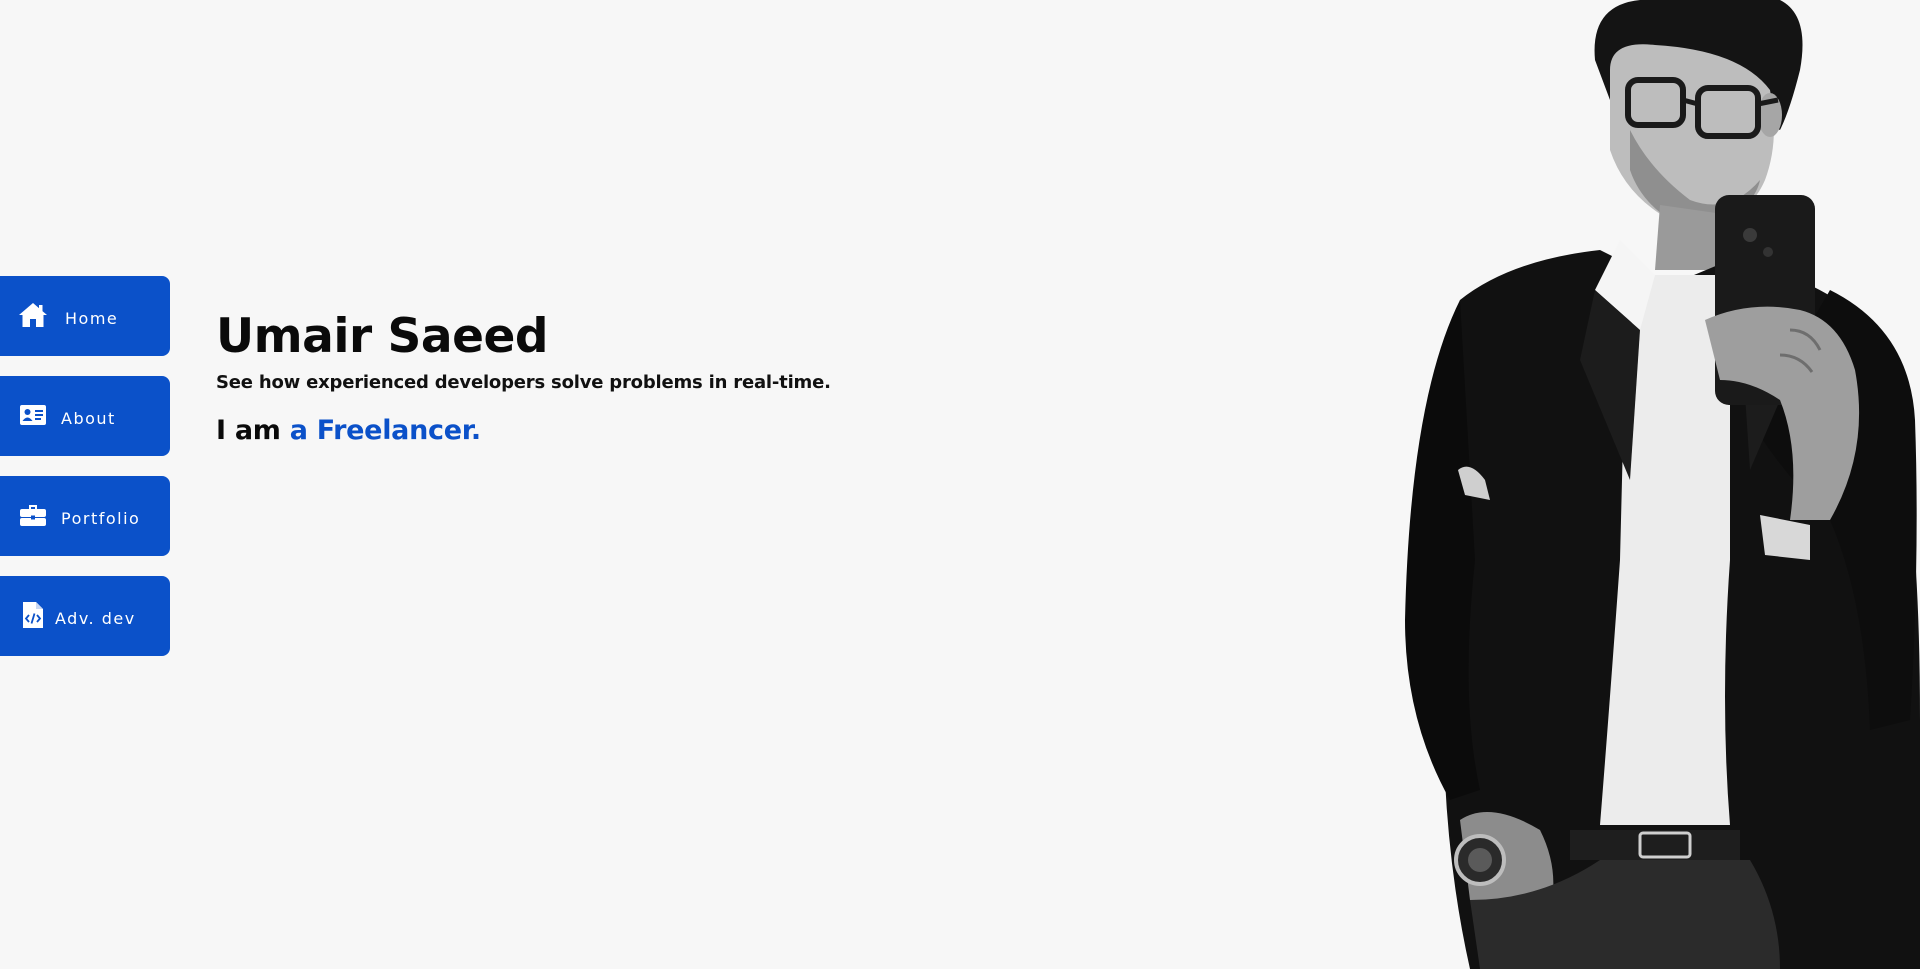 This screenshot has height=969, width=1920. Describe the element at coordinates (523, 430) in the screenshot. I see `hero-role: I am a Freelancer.` at that location.